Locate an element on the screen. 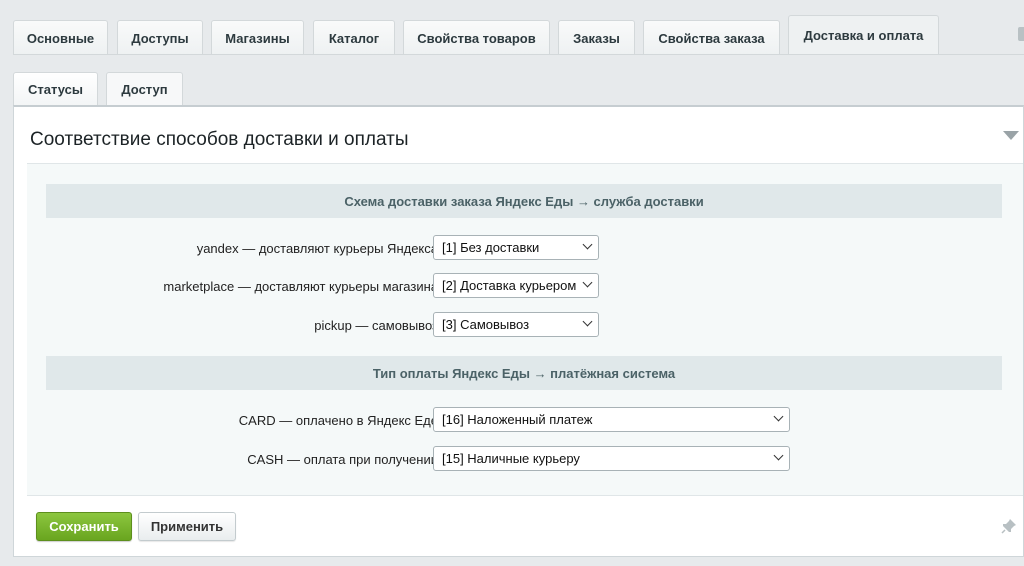 This screenshot has height=566, width=1024. delivery-select-yandex: [1] Без доставки is located at coordinates (516, 247).